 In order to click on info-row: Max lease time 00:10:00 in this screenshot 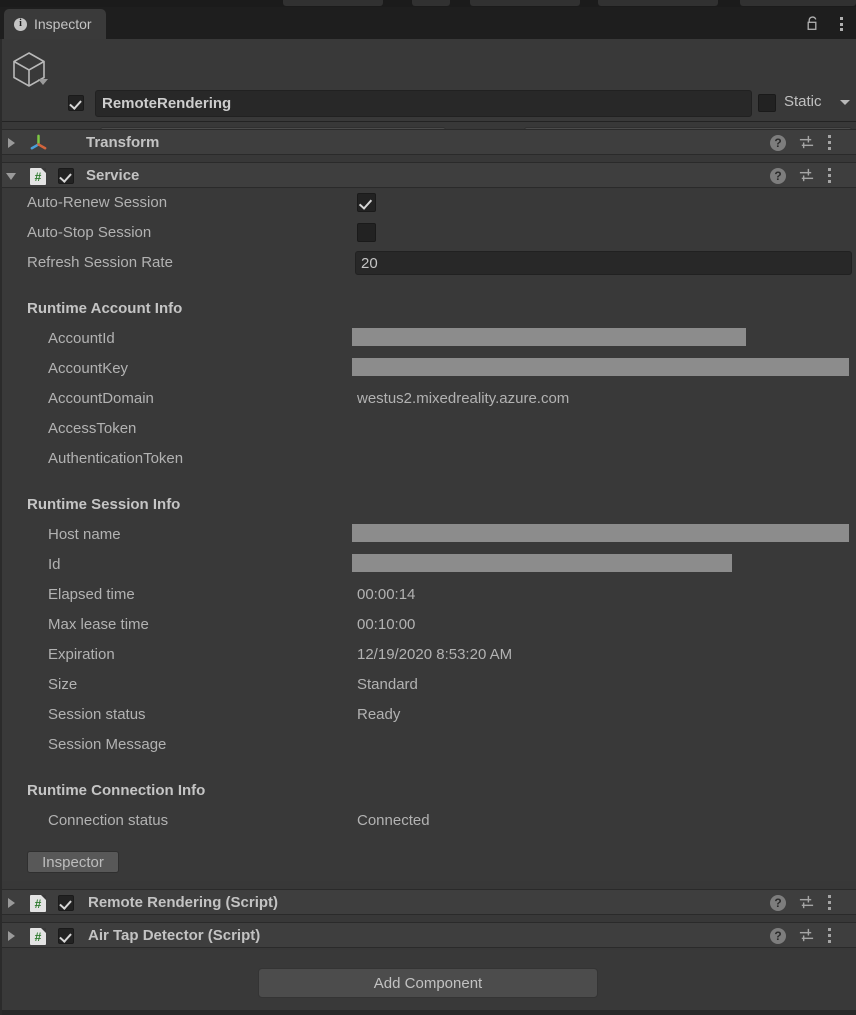, I will do `click(428, 626)`.